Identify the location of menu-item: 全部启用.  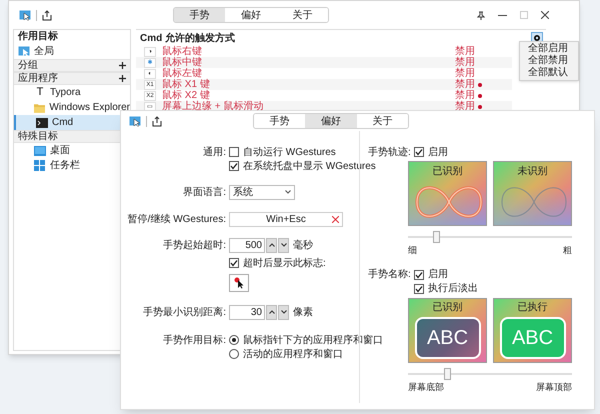
(549, 49).